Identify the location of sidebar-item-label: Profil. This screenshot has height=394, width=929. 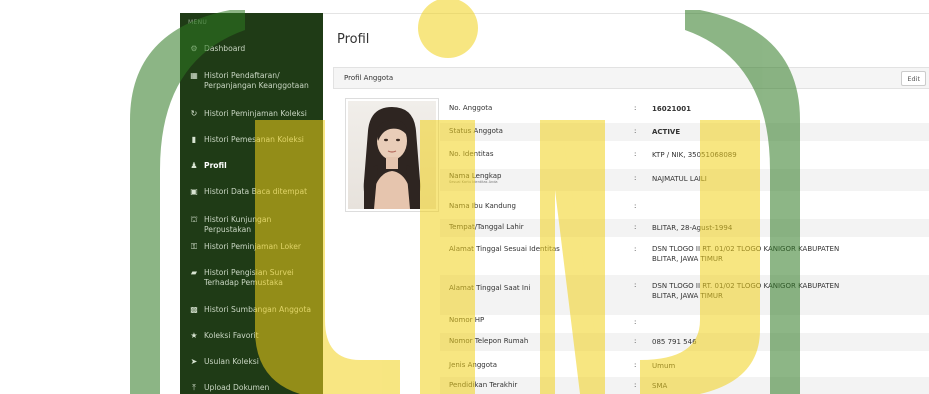
(215, 165).